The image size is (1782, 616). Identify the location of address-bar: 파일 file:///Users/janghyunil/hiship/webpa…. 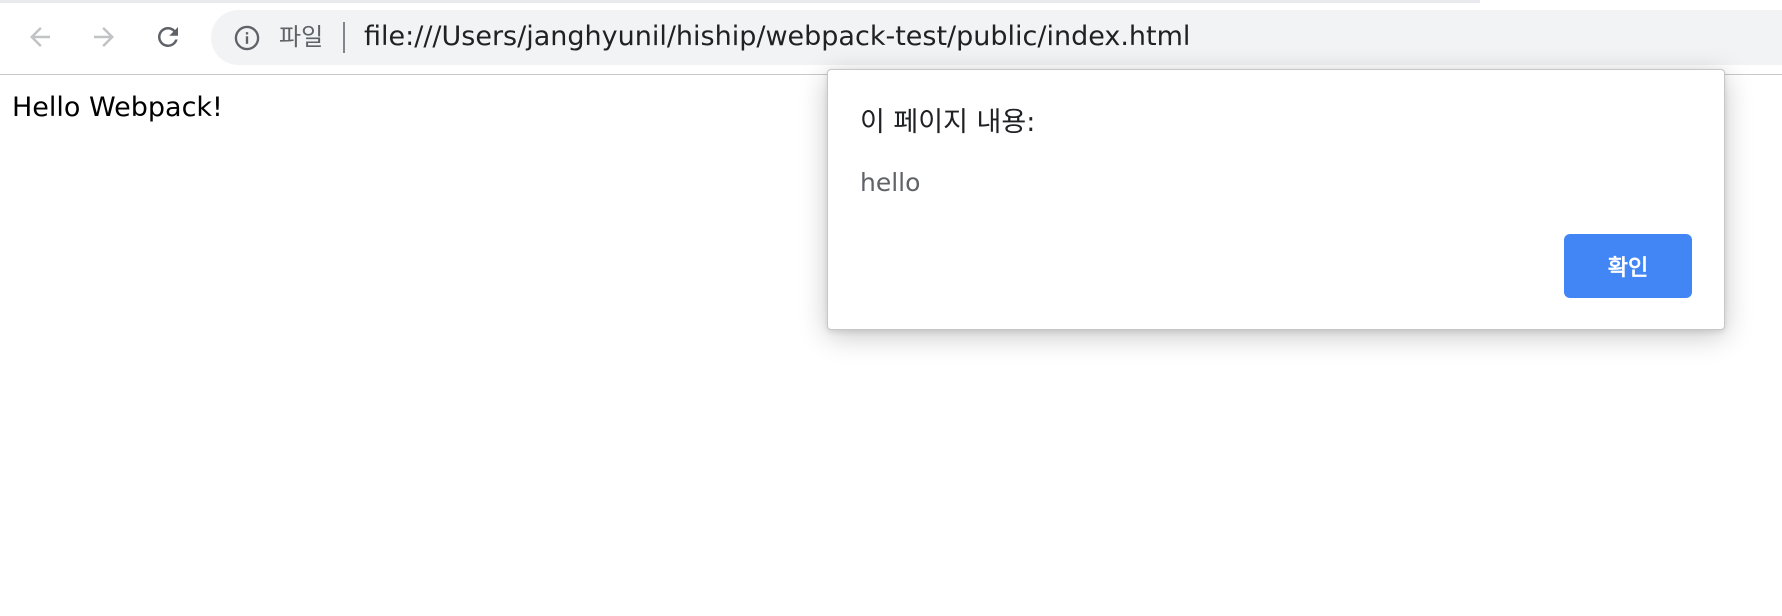
(996, 37).